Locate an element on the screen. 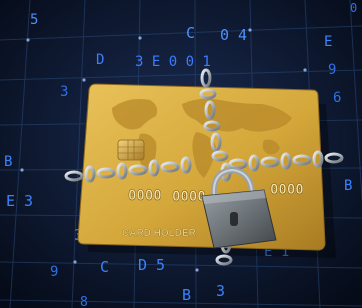  digit: 6 is located at coordinates (337, 98).